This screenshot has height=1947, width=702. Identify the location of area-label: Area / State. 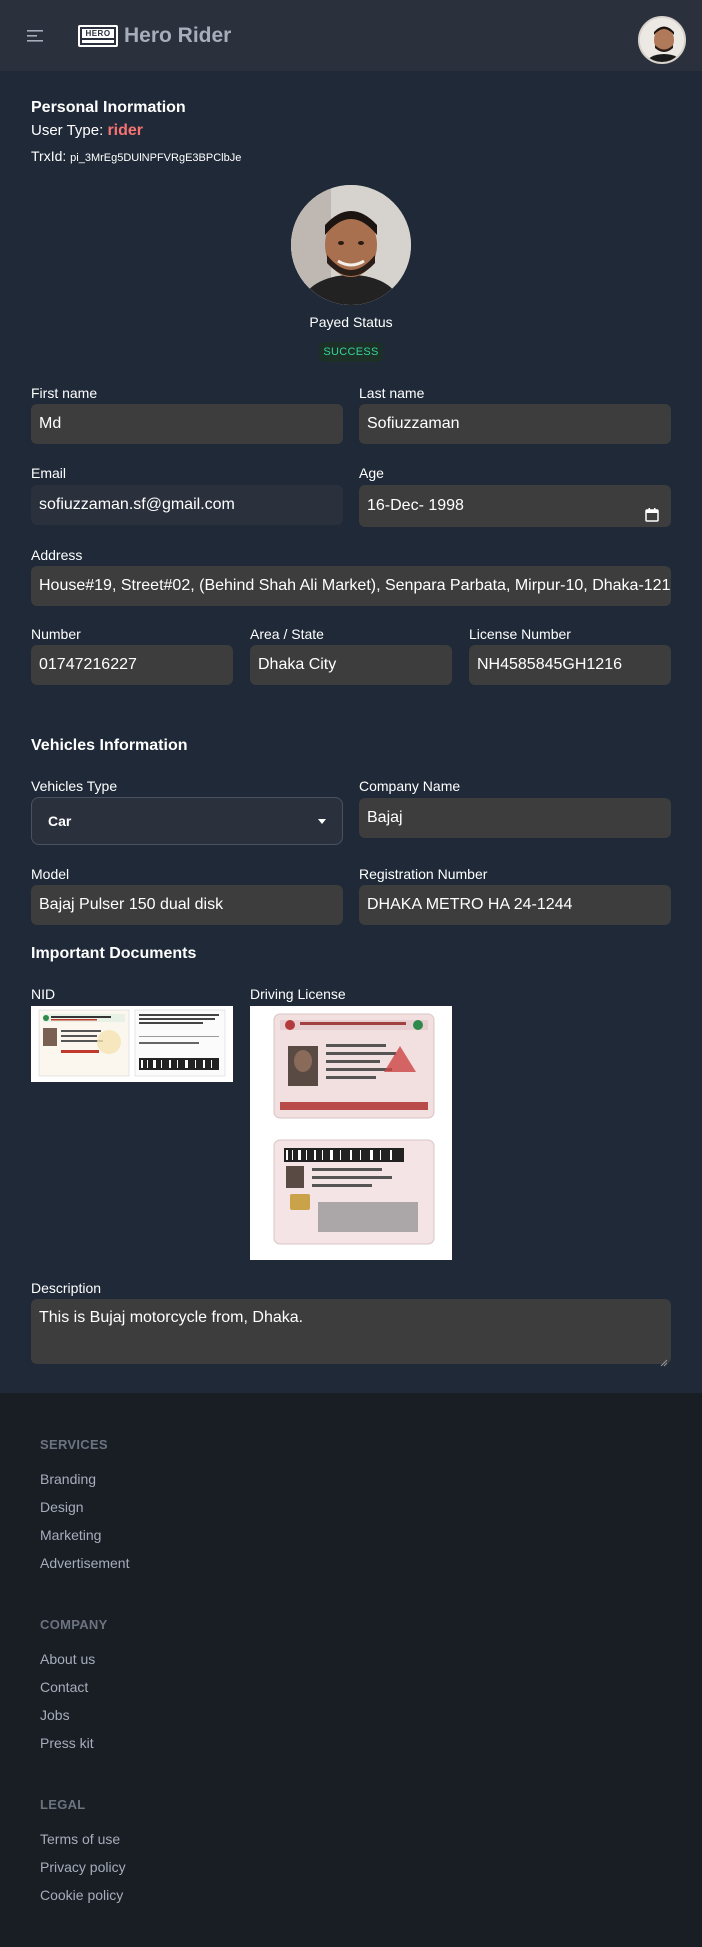
(287, 634).